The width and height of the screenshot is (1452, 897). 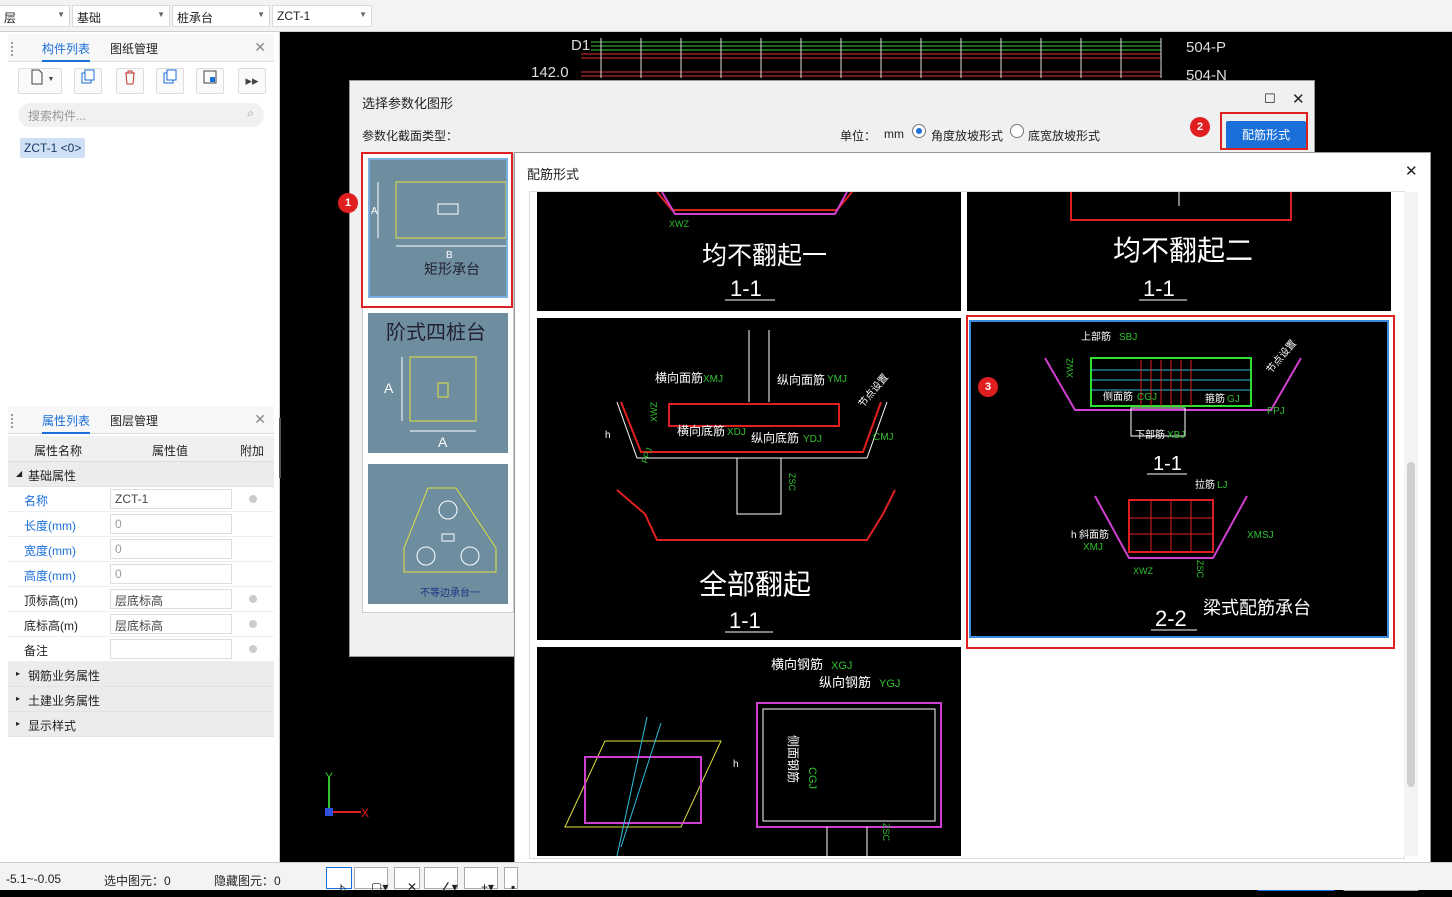 What do you see at coordinates (1064, 136) in the screenshot?
I see `radio-label: 底宽放坡形式` at bounding box center [1064, 136].